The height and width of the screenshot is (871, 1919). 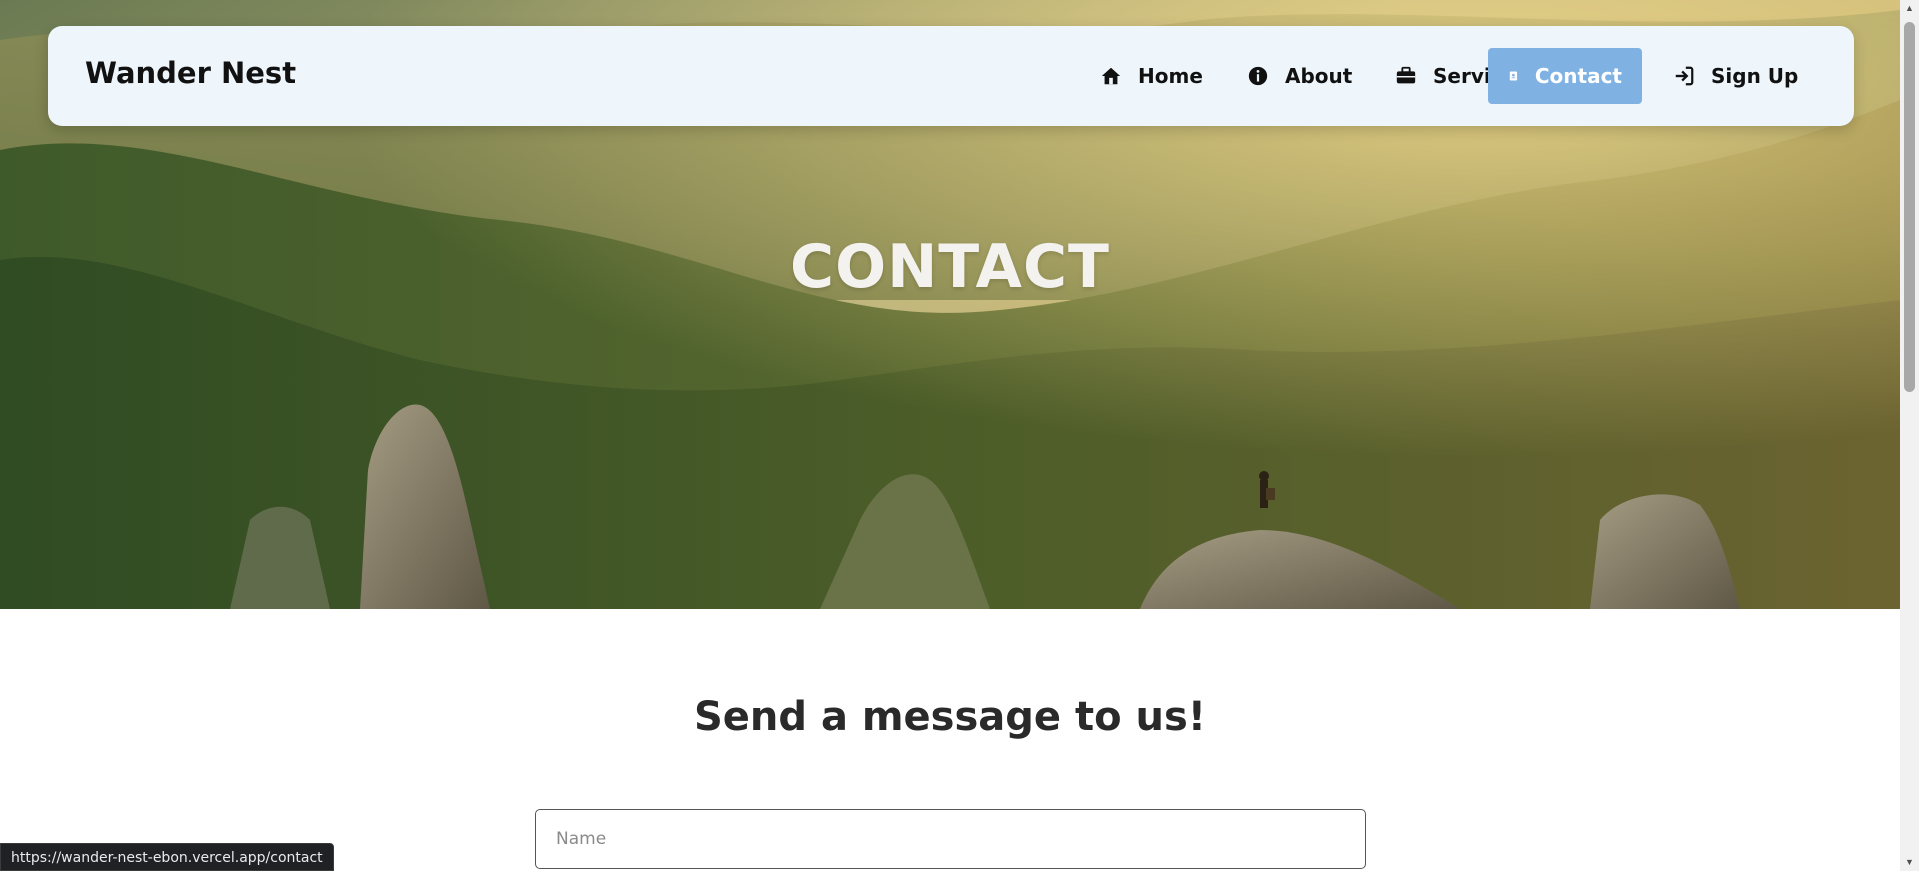 What do you see at coordinates (1684, 76) in the screenshot?
I see `sign-in-icon` at bounding box center [1684, 76].